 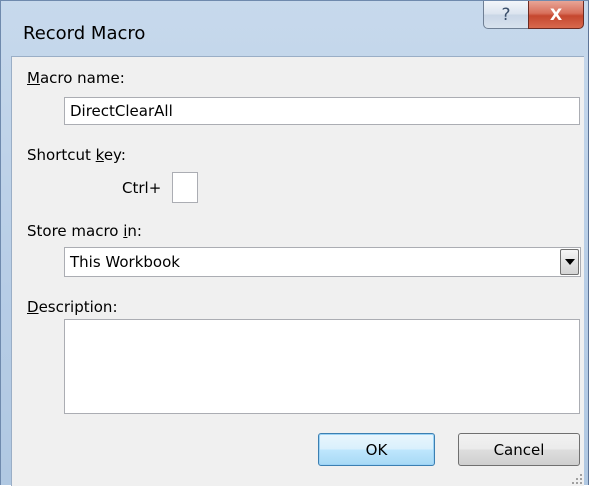 What do you see at coordinates (294, 28) in the screenshot?
I see `title-bar: Record Macro ? X` at bounding box center [294, 28].